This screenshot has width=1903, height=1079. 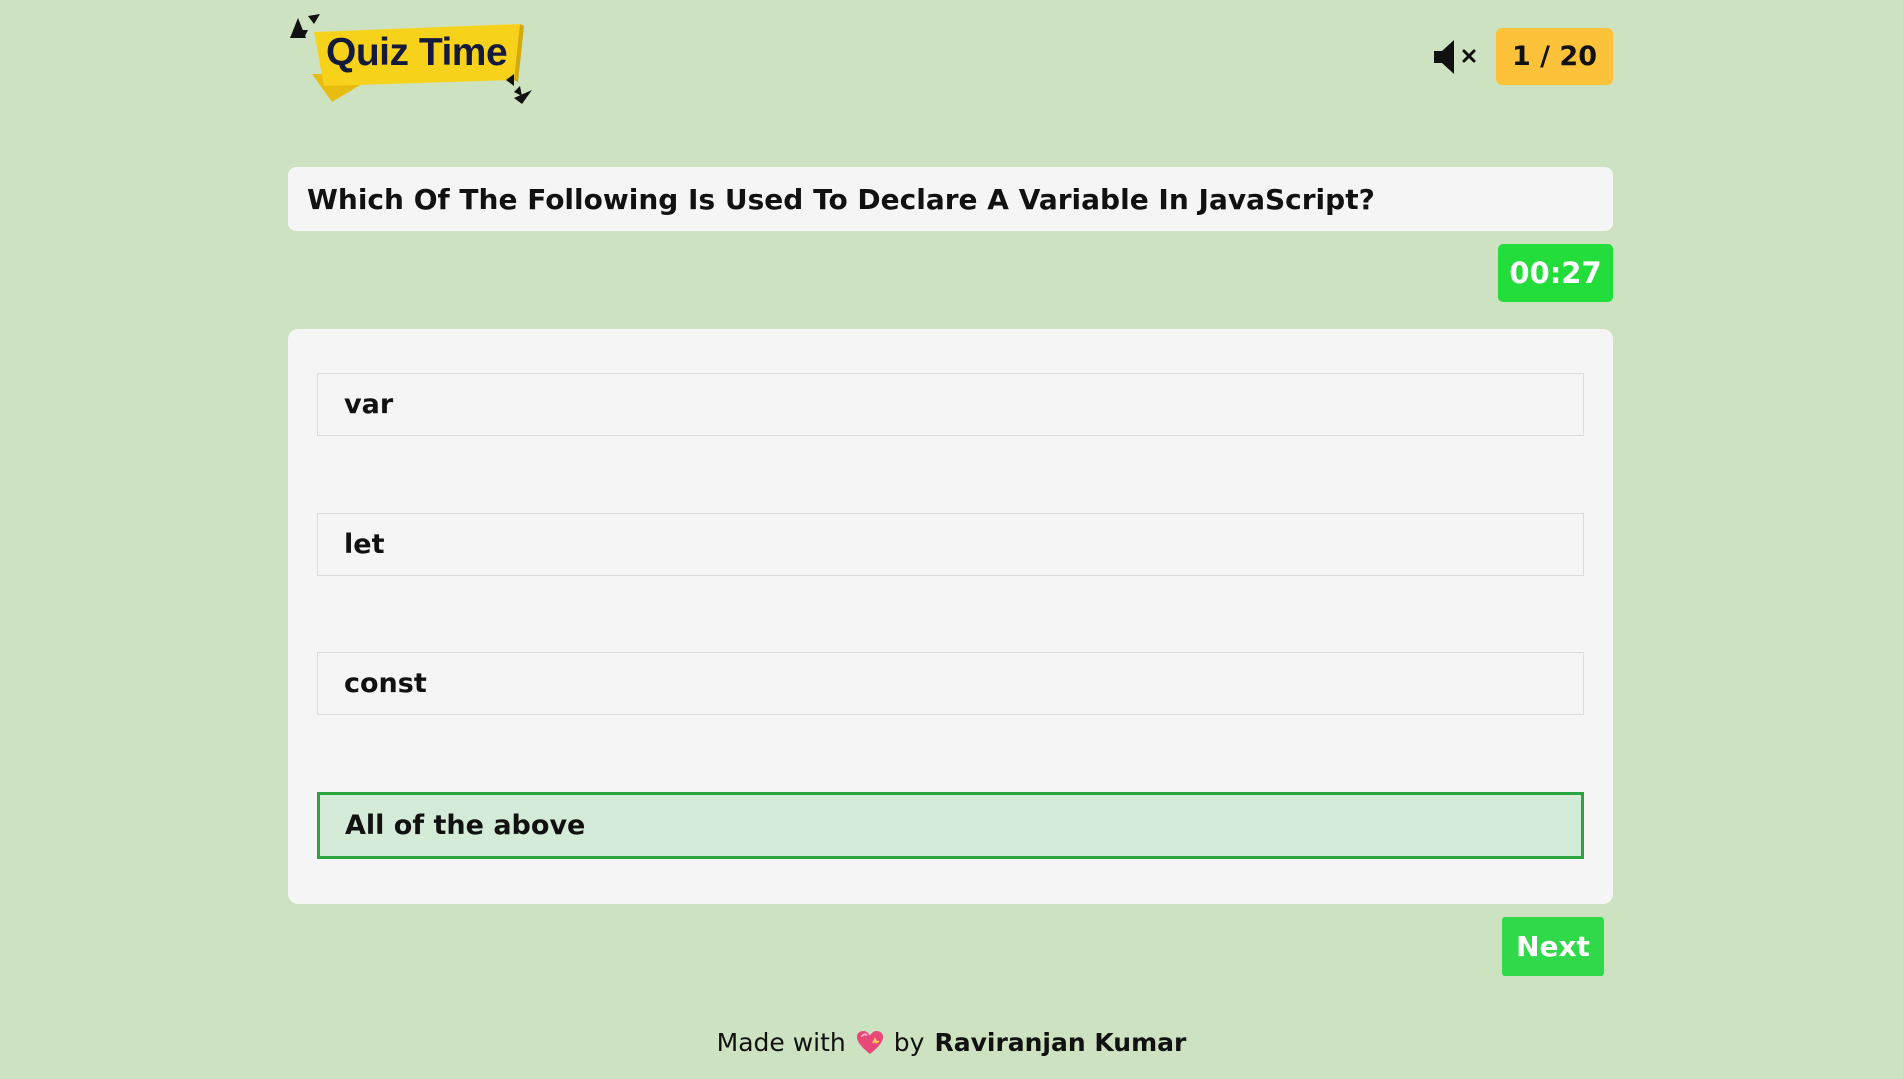 I want to click on quiz-time-logo: Quiz Time, so click(x=412, y=55).